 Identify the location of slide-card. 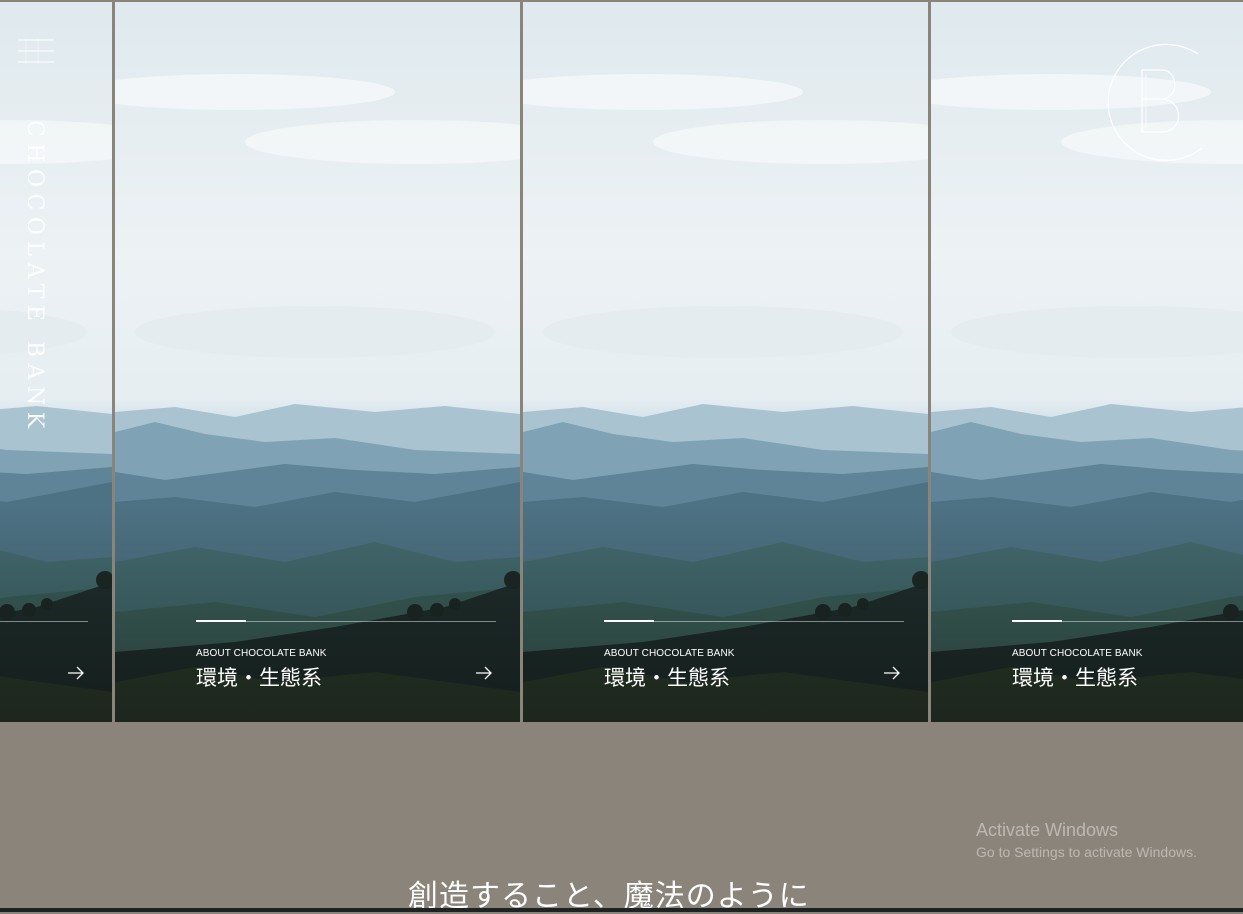
(56, 362).